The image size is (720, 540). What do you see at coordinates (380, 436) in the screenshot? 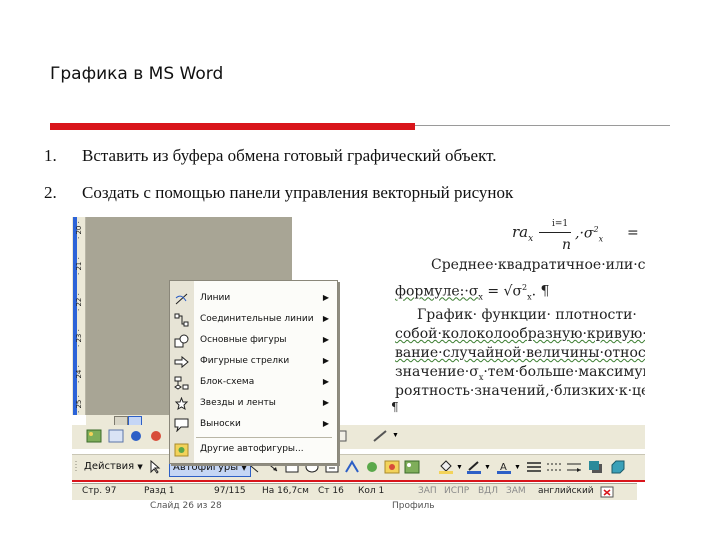
I see `set-transparent-icon` at bounding box center [380, 436].